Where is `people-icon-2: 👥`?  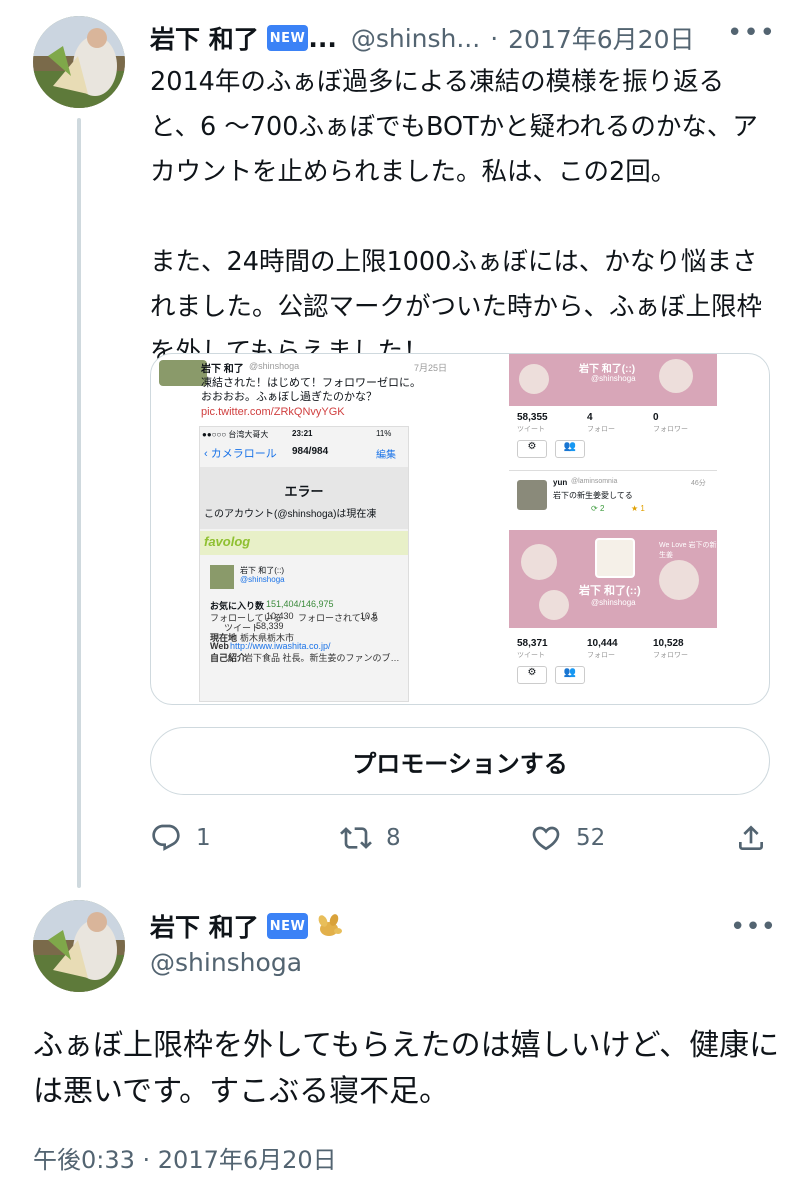
people-icon-2: 👥 is located at coordinates (570, 675).